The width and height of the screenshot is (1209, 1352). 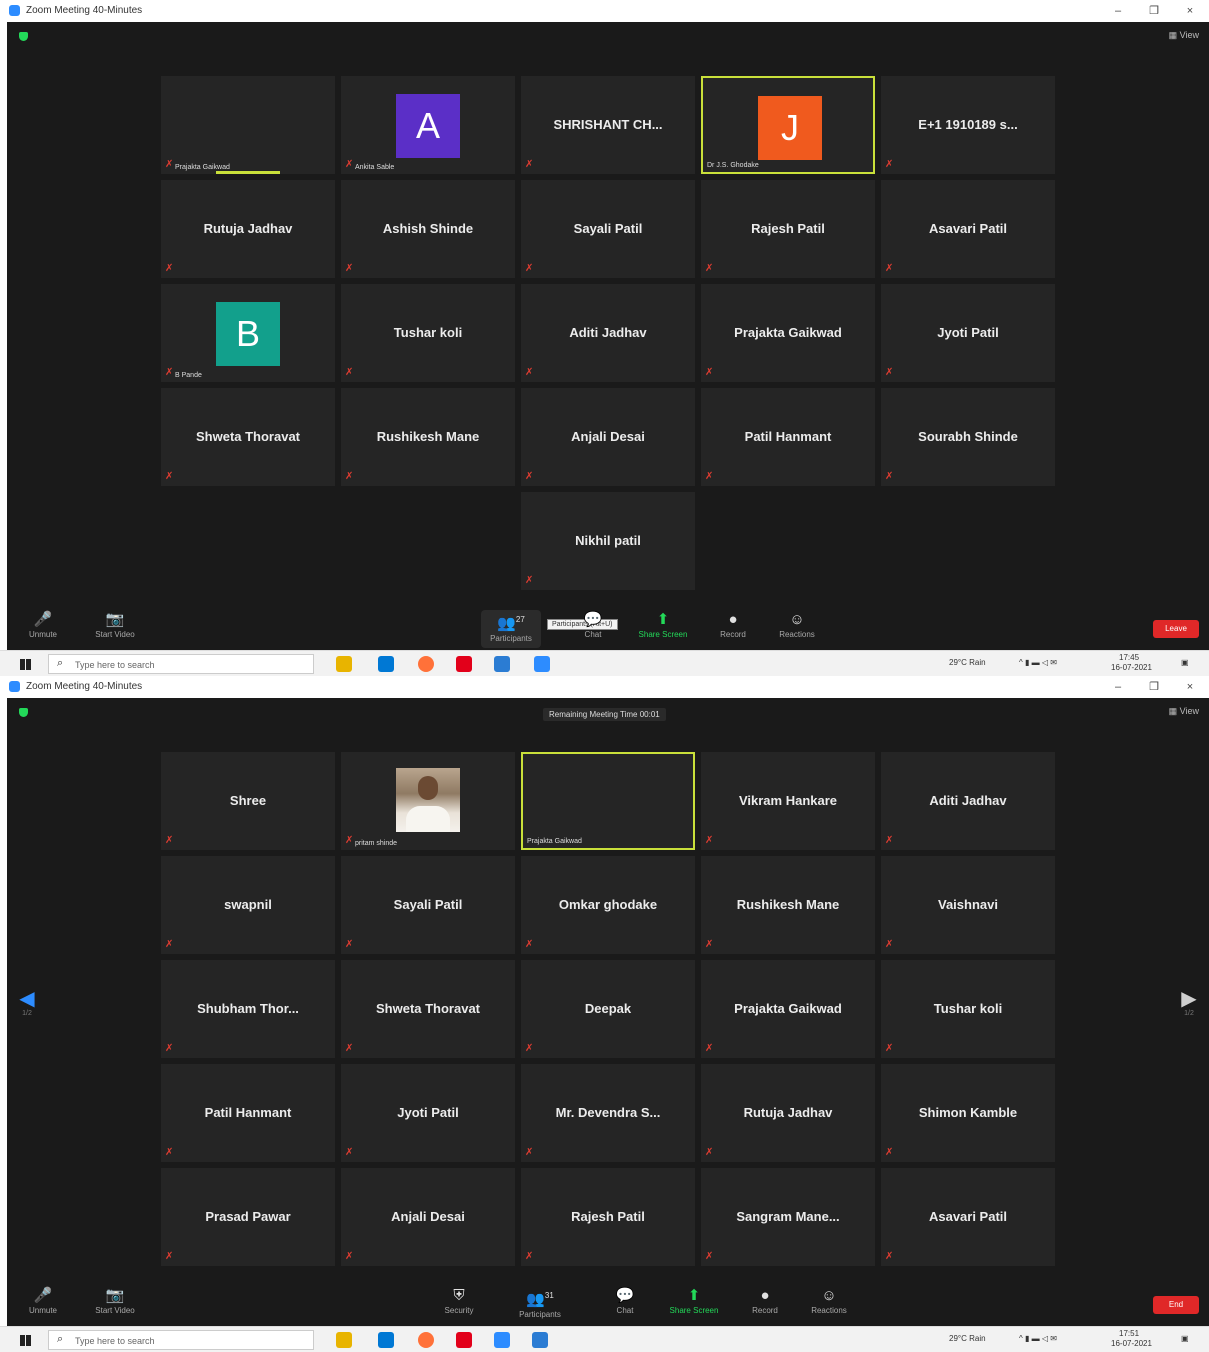 What do you see at coordinates (608, 905) in the screenshot?
I see `participant-tile: Omkar ghodake ✗` at bounding box center [608, 905].